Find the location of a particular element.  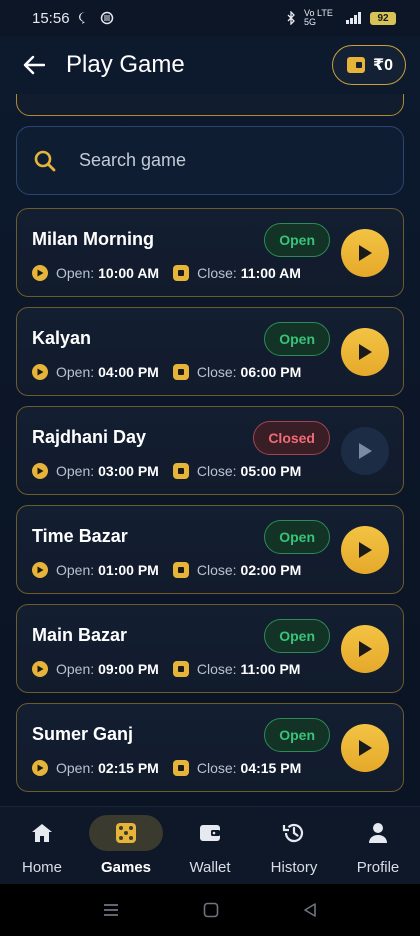

status-badge: Closed is located at coordinates (291, 438).